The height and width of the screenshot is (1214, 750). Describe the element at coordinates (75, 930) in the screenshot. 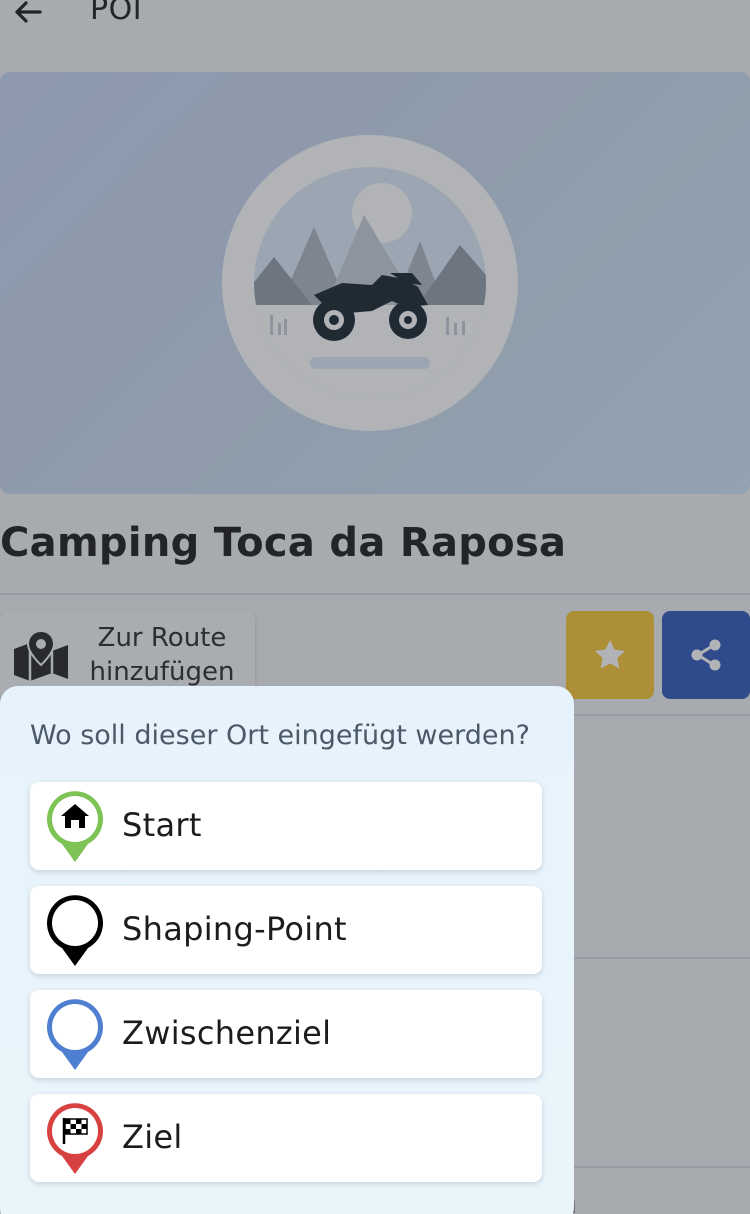

I see `shaping-point-pin-icon` at that location.